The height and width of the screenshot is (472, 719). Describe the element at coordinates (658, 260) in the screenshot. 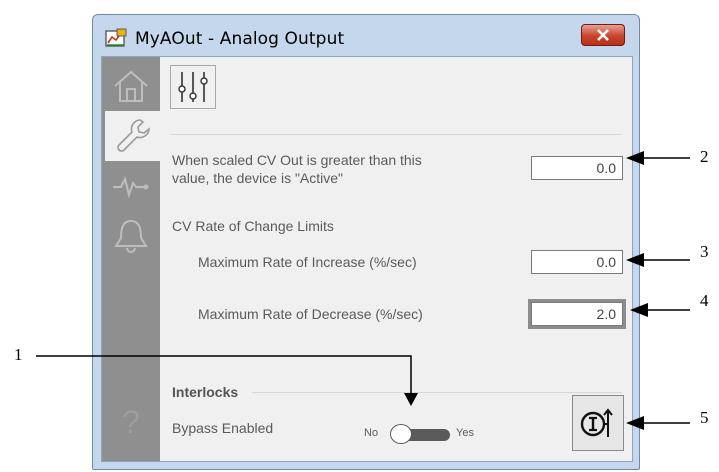

I see `callout-3-arrow` at that location.